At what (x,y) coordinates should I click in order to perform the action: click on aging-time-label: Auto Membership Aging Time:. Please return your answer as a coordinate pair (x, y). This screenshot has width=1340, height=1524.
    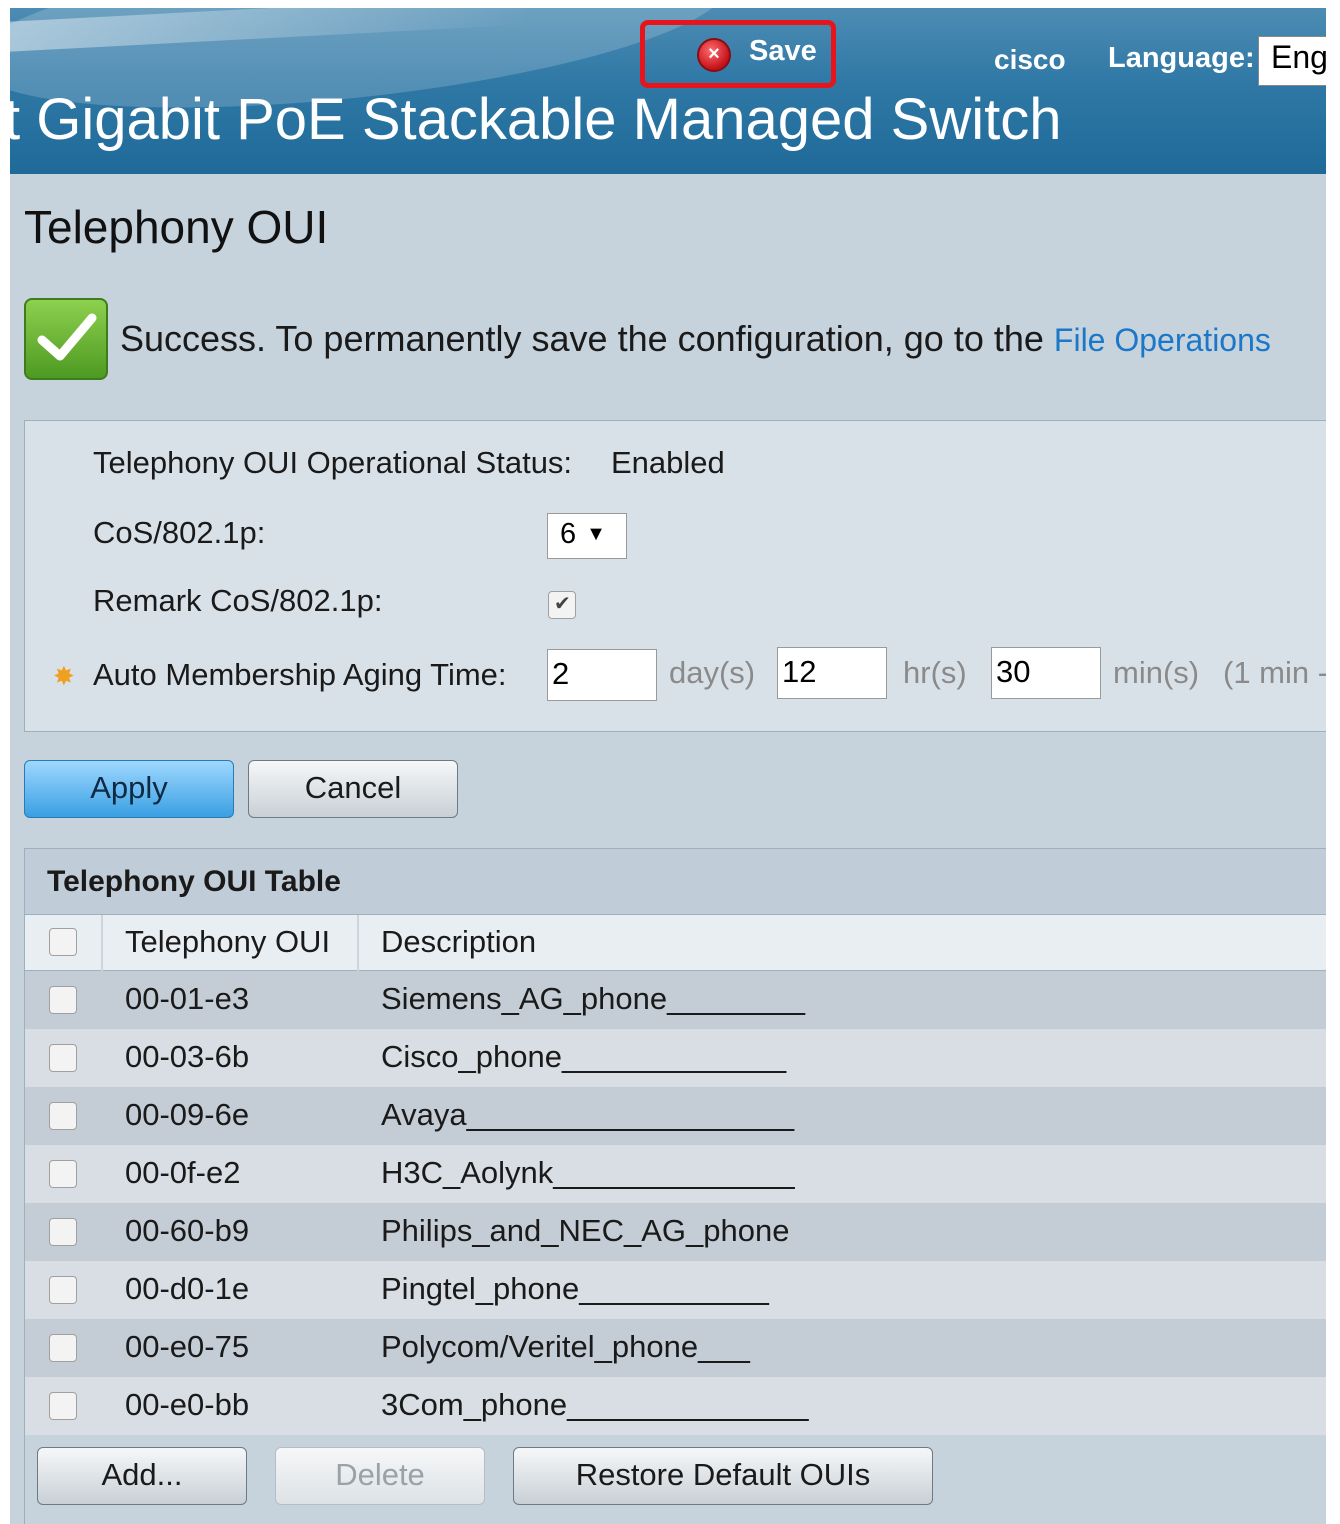
    Looking at the image, I should click on (300, 674).